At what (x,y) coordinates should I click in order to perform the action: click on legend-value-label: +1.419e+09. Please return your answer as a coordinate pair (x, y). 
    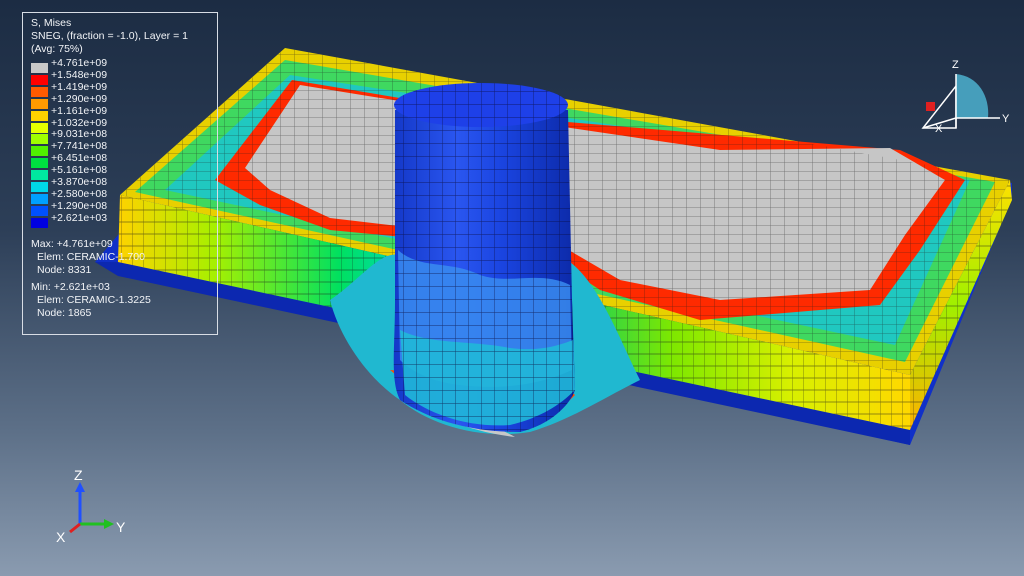
    Looking at the image, I should click on (79, 86).